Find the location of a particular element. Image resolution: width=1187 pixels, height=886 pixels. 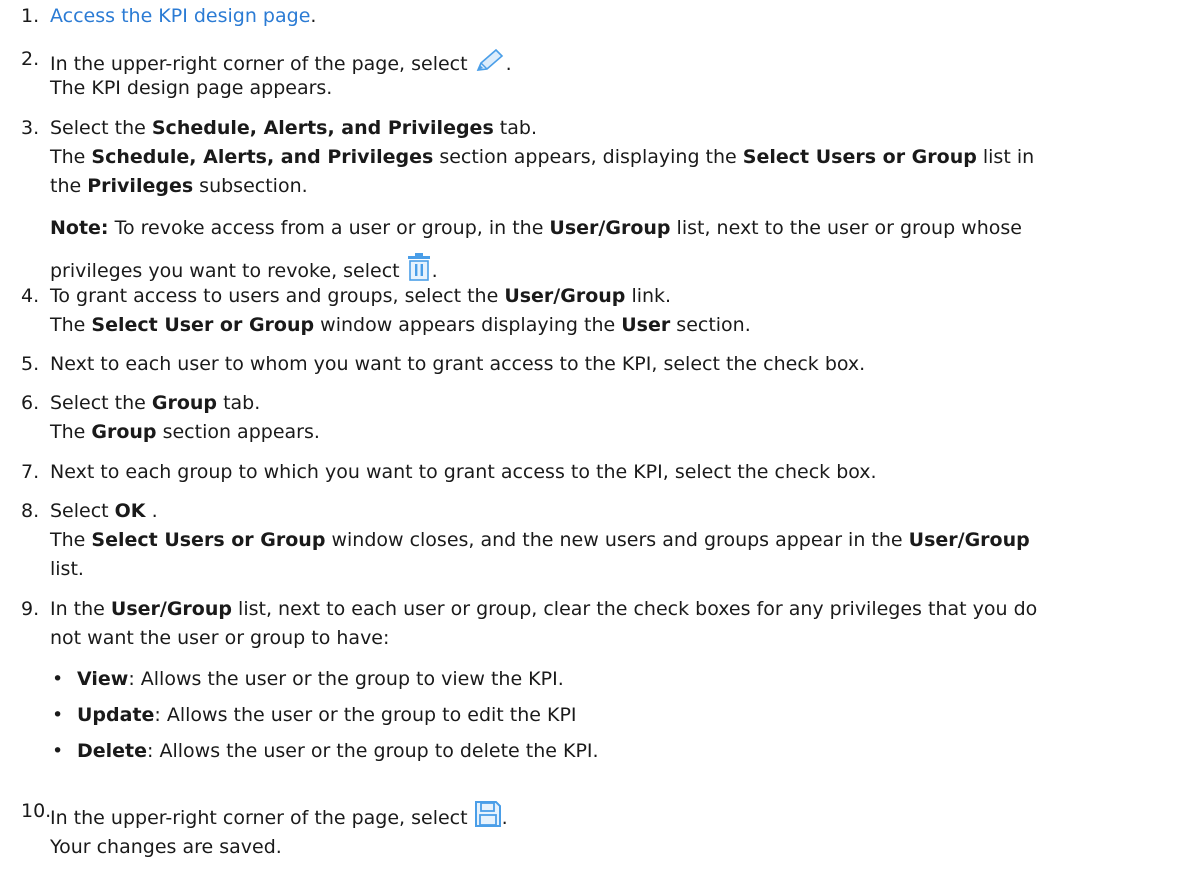

step-number: 3. is located at coordinates (30, 128).